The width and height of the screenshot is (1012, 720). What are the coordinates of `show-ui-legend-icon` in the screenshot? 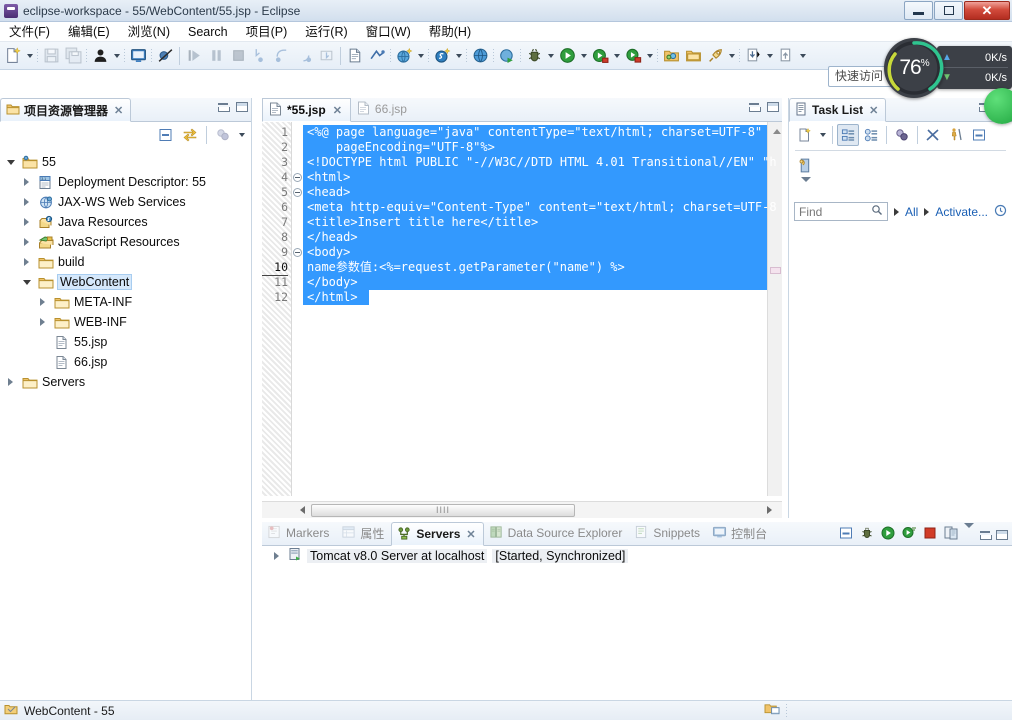 It's located at (956, 135).